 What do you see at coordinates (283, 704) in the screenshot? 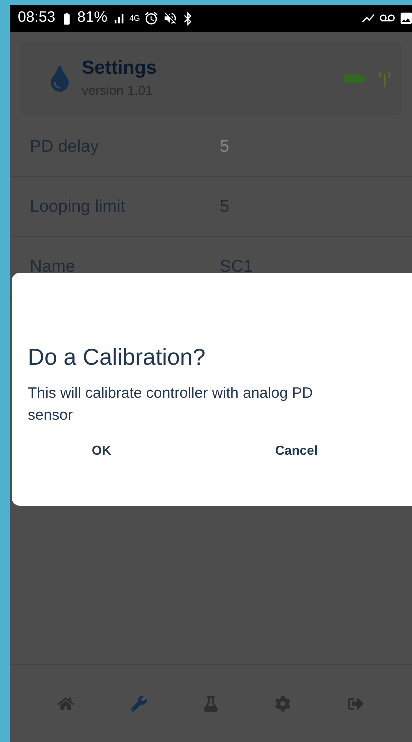
I see `settings-icon` at bounding box center [283, 704].